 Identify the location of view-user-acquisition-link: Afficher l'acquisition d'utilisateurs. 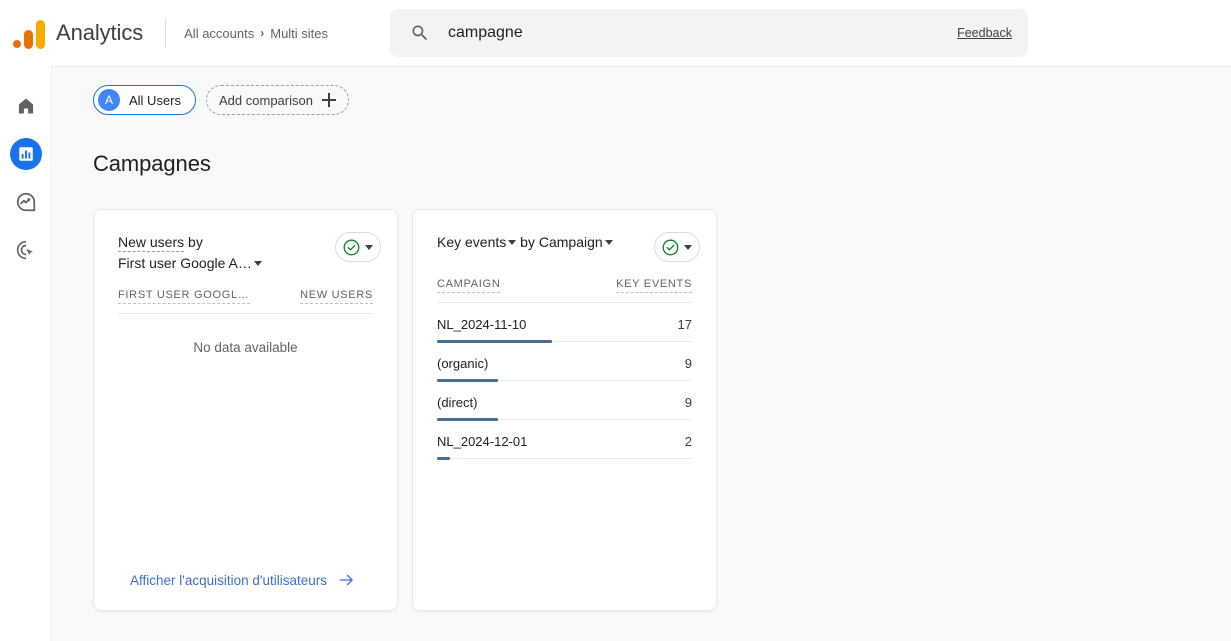
(242, 580).